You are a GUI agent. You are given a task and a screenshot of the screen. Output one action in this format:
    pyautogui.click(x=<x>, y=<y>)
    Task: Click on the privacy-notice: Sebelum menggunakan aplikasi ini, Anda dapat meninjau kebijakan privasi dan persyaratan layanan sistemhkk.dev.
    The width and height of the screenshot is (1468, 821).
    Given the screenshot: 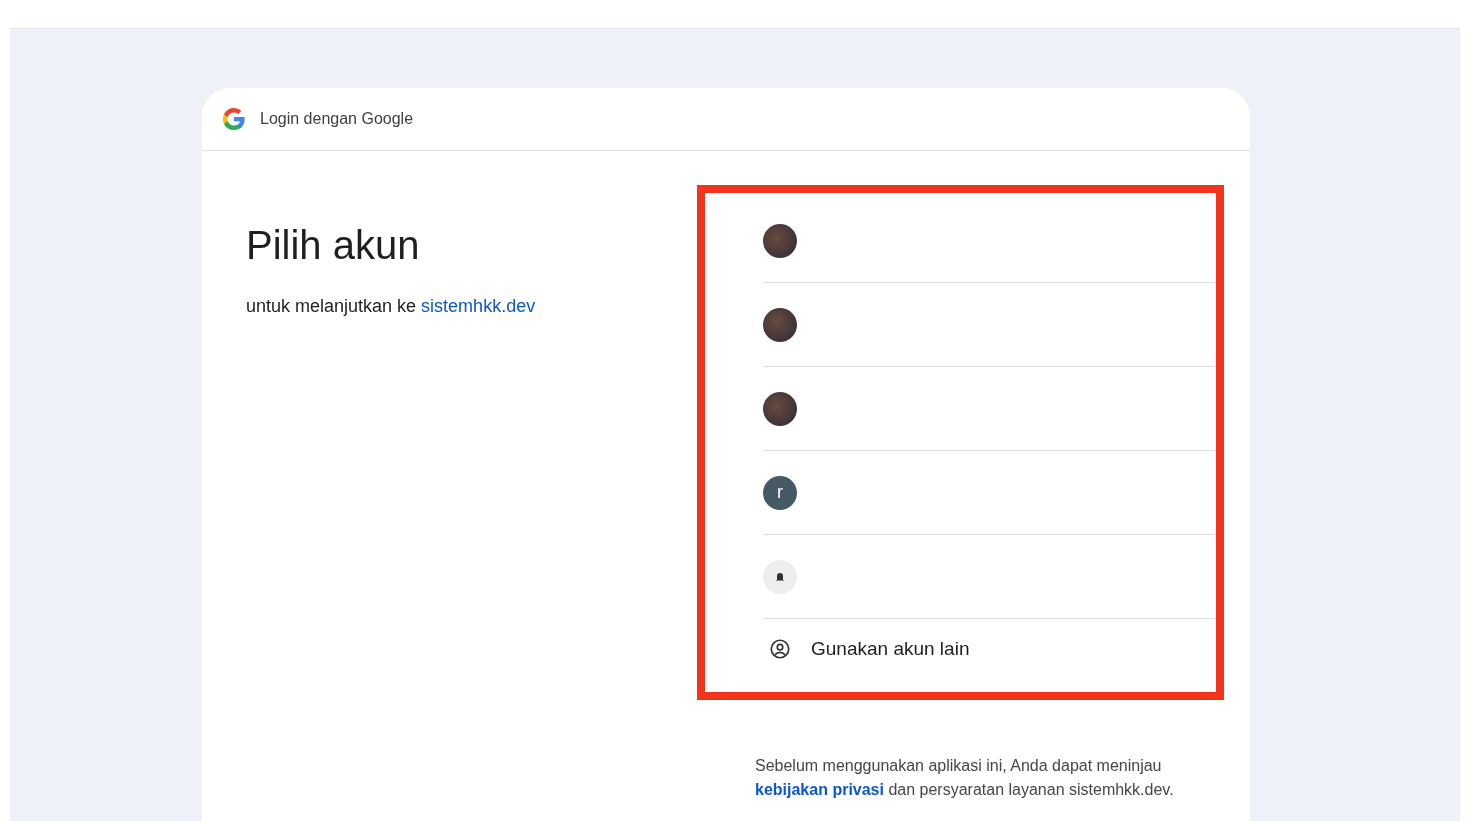 What is the action you would take?
    pyautogui.click(x=965, y=778)
    